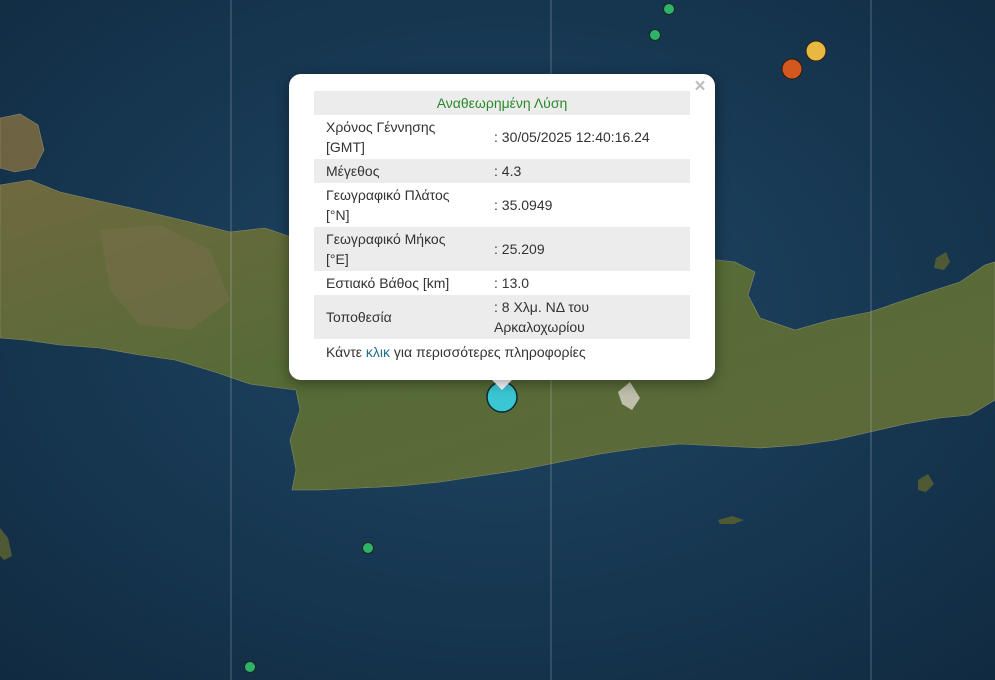  What do you see at coordinates (502, 384) in the screenshot?
I see `popup-tip` at bounding box center [502, 384].